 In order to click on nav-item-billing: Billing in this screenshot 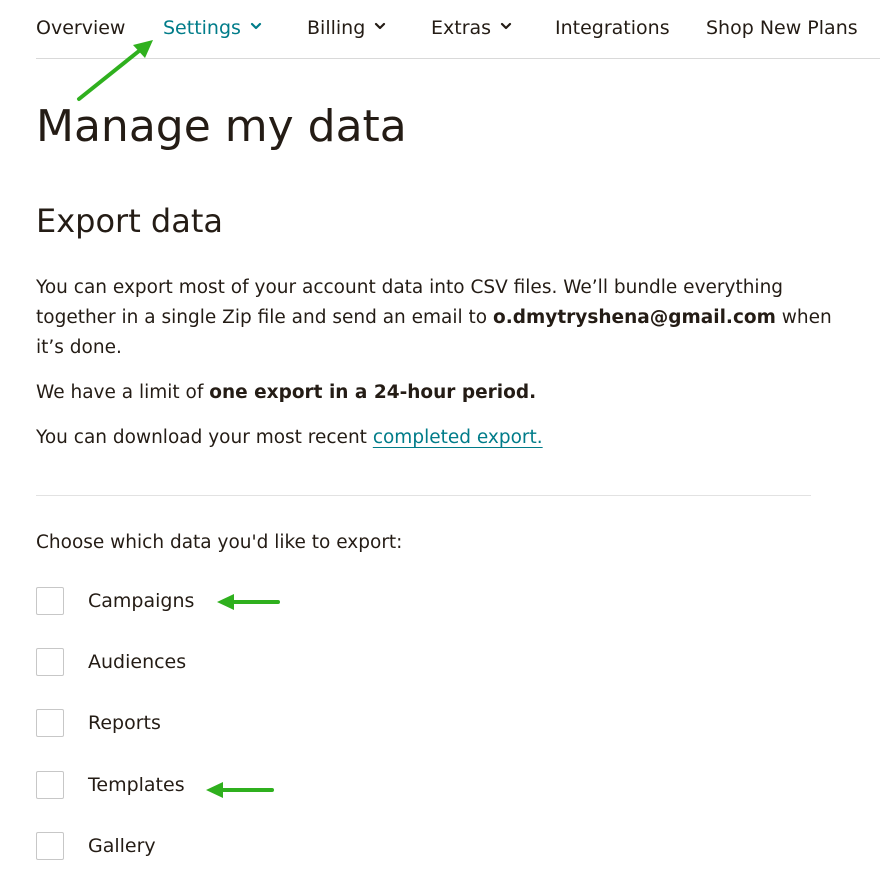, I will do `click(346, 28)`.